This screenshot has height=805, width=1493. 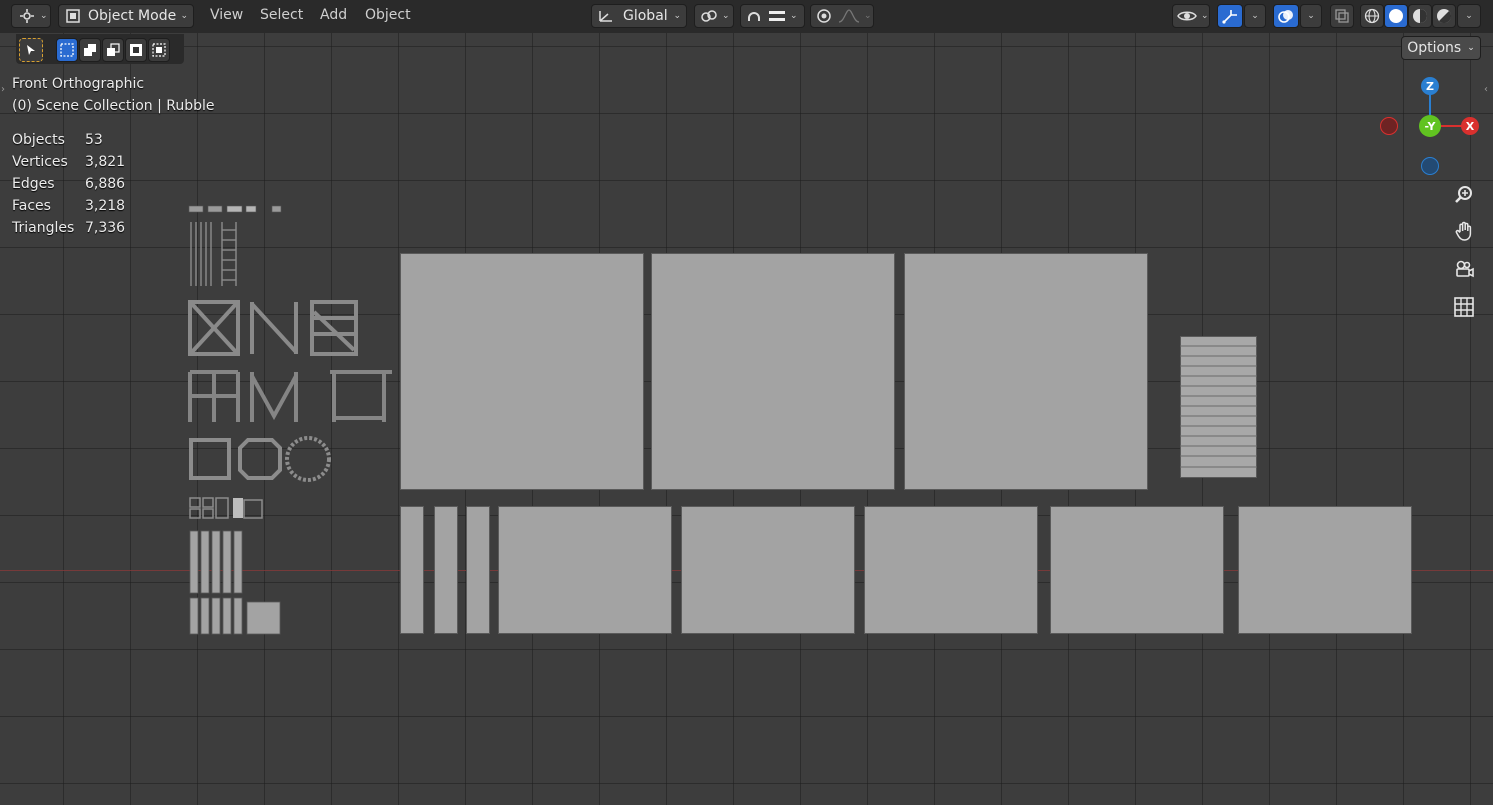 I want to click on select-subtract-icon, so click(x=113, y=50).